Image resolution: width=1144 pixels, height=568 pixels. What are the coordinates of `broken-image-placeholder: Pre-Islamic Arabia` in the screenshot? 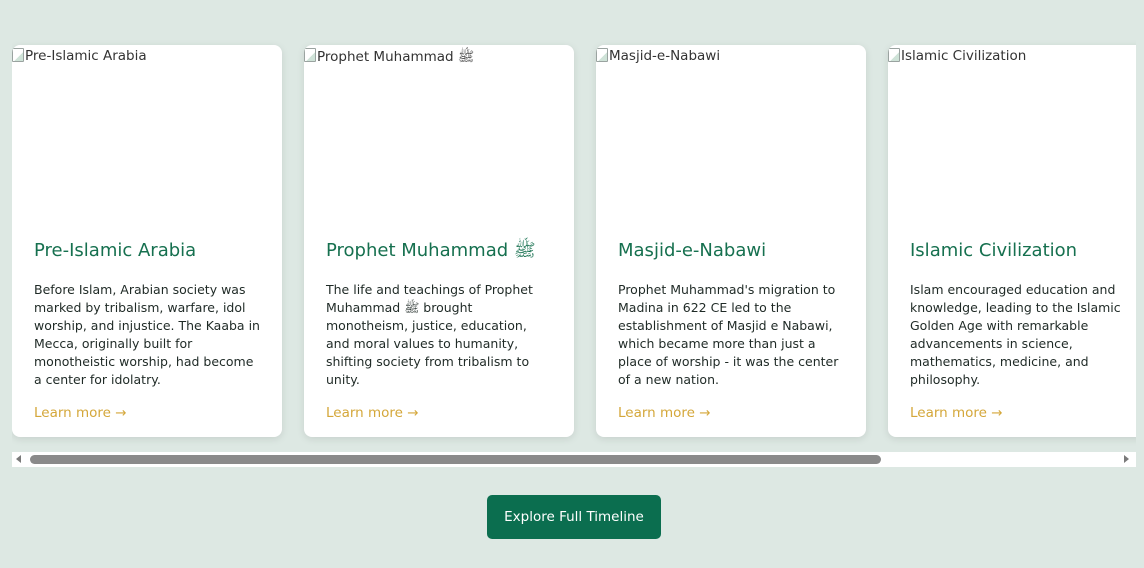 It's located at (79, 56).